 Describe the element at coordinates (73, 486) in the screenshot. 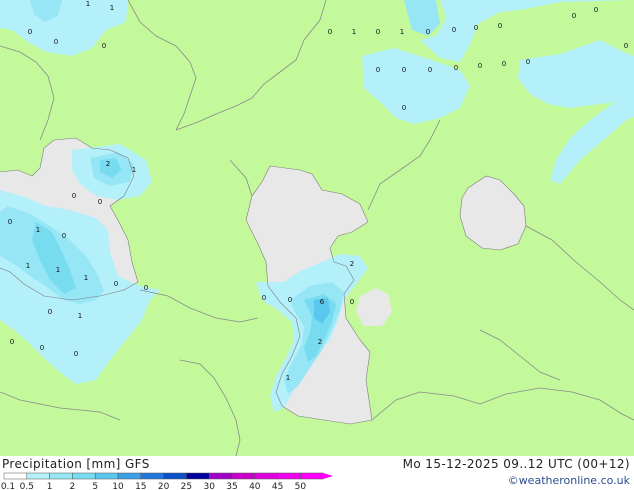

I see `legend-tick-label: 2` at that location.